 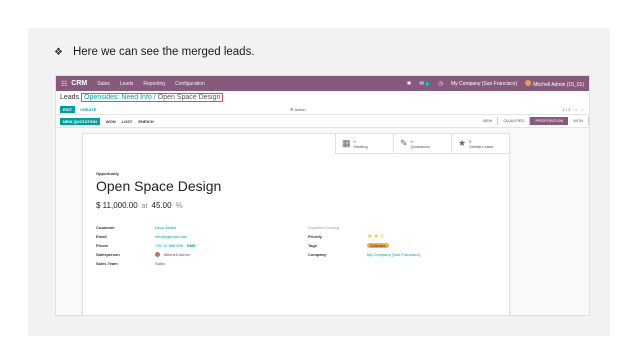 What do you see at coordinates (177, 254) in the screenshot?
I see `salesperson-value: Mitchell Admin` at bounding box center [177, 254].